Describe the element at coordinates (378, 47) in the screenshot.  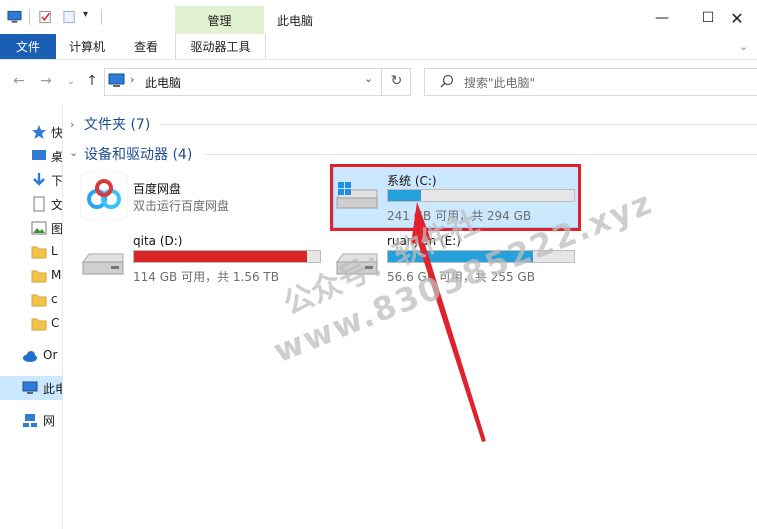
I see `ribbon` at that location.